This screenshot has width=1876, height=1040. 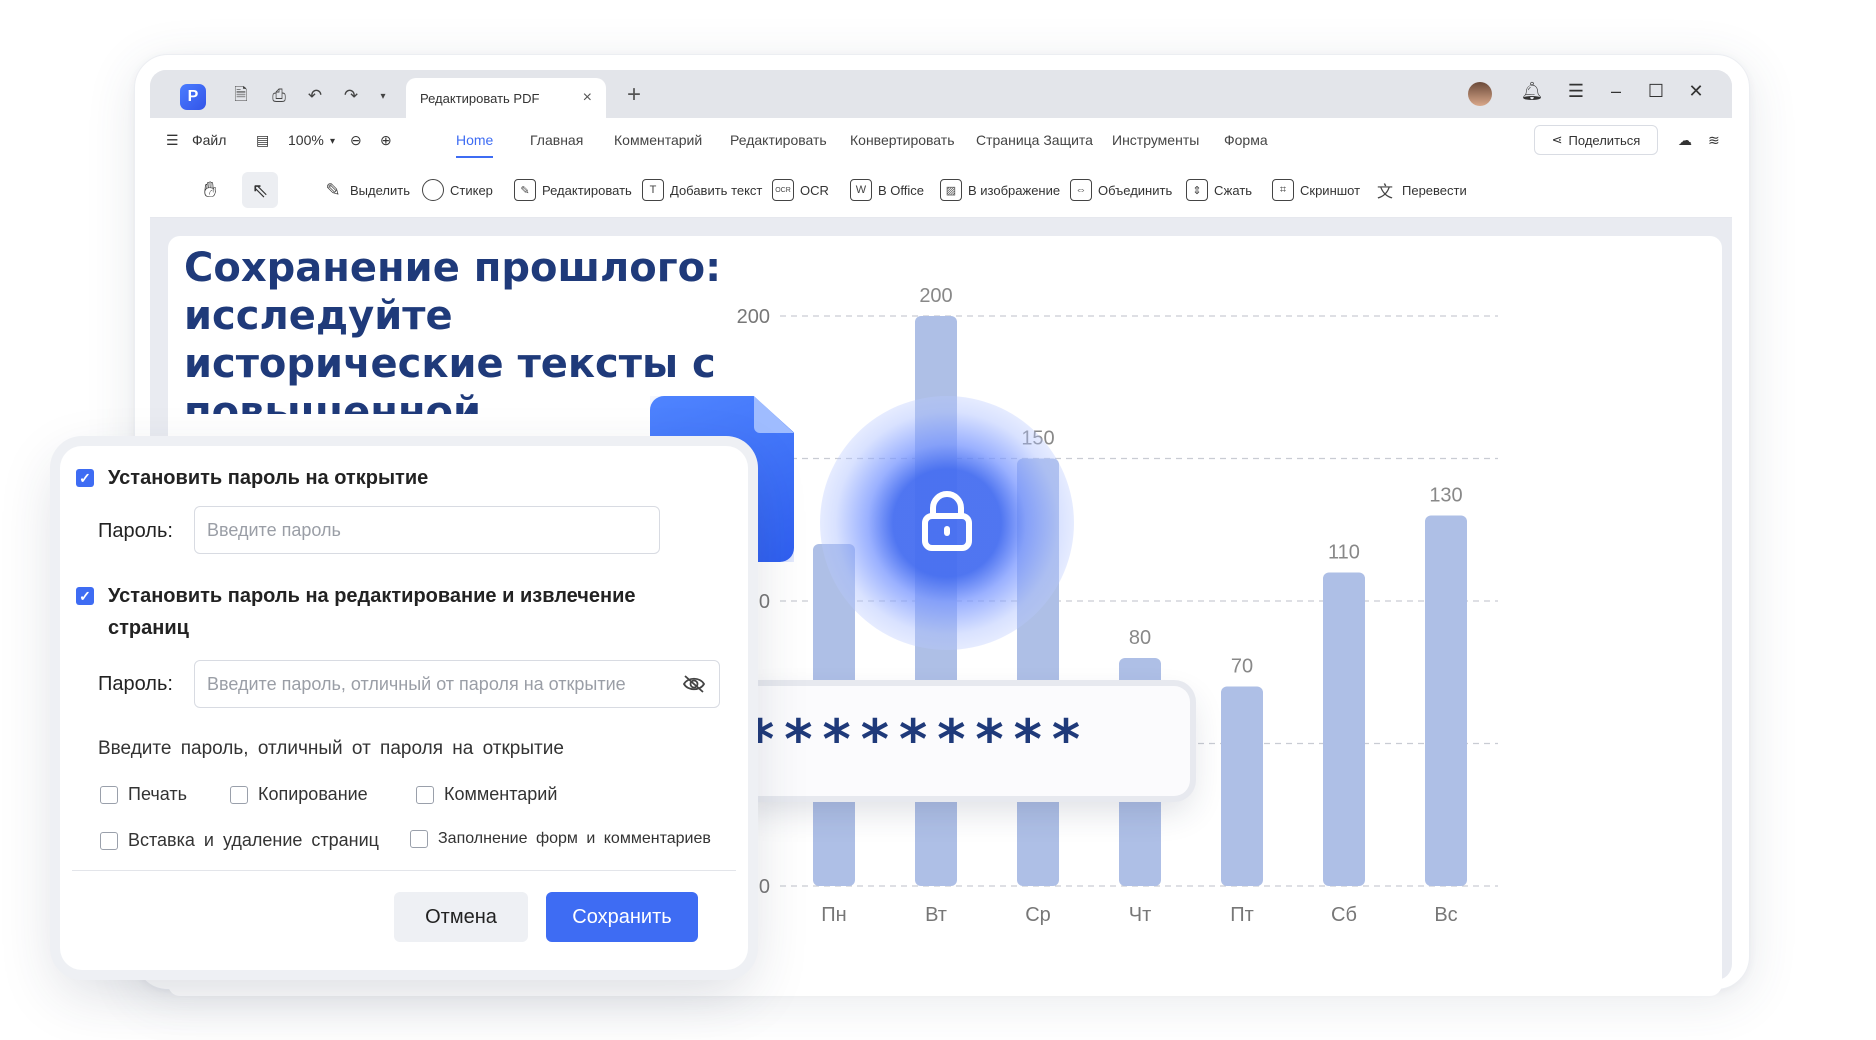 What do you see at coordinates (135, 684) in the screenshot?
I see `edit-password-field-label: Пароль:` at bounding box center [135, 684].